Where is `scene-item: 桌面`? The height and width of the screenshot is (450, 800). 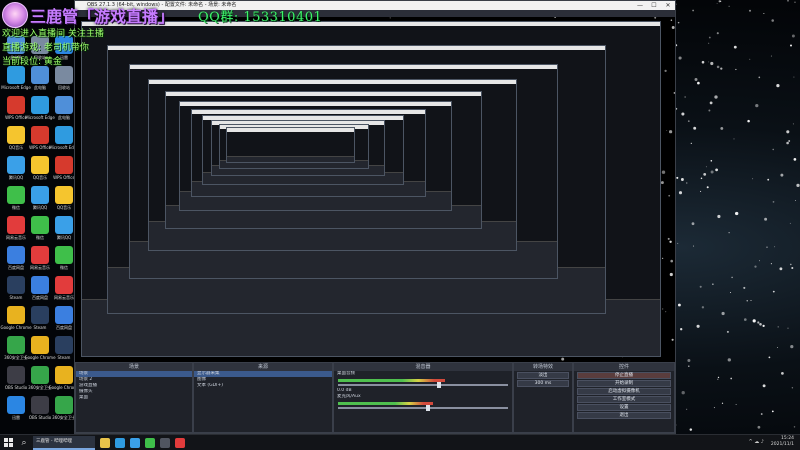
scene-item: 桌面 is located at coordinates (134, 398).